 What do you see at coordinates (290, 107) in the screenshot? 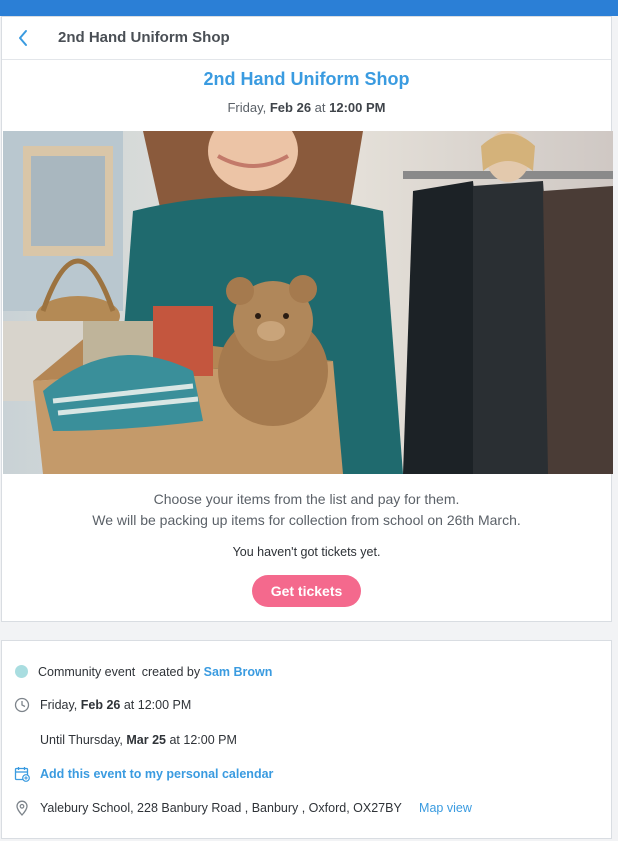
I see `event-date-bold: Feb 26` at bounding box center [290, 107].